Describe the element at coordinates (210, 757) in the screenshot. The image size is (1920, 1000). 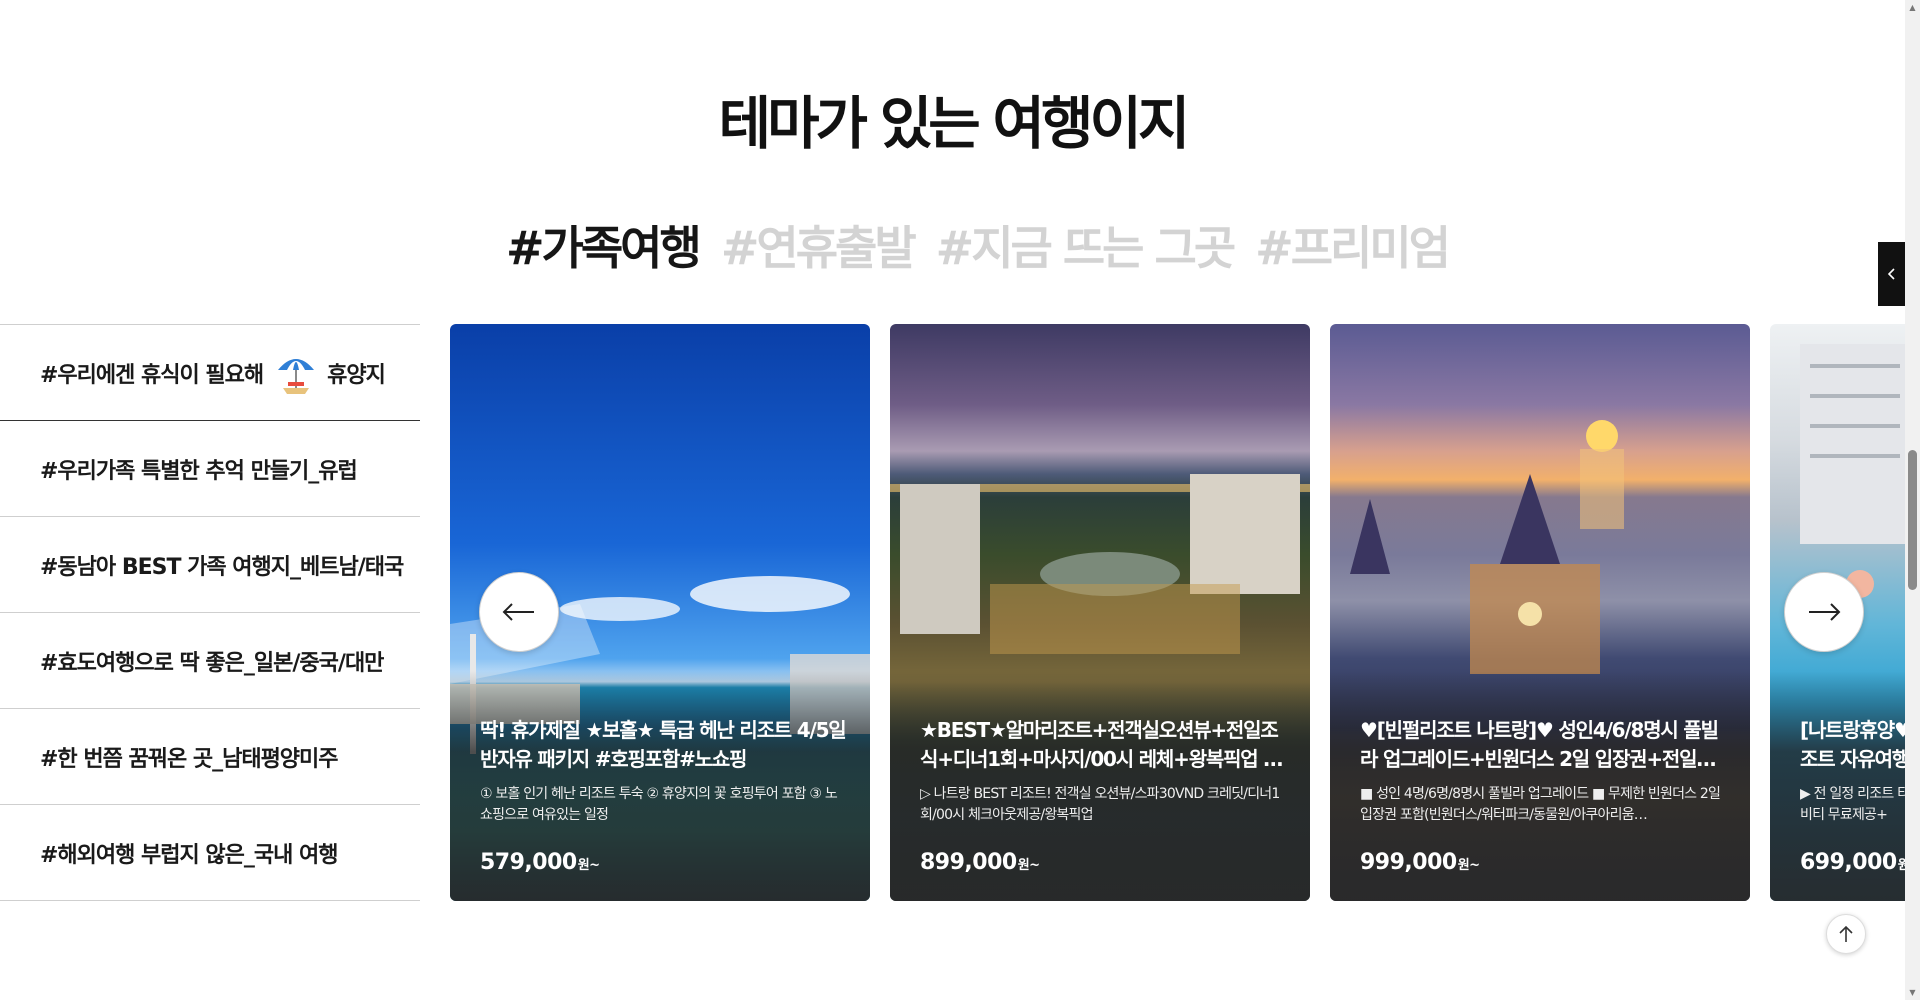
I see `menu-item-south-pacific-america: #한 번쯤 꿈꿔온 곳_남태평양미주` at that location.